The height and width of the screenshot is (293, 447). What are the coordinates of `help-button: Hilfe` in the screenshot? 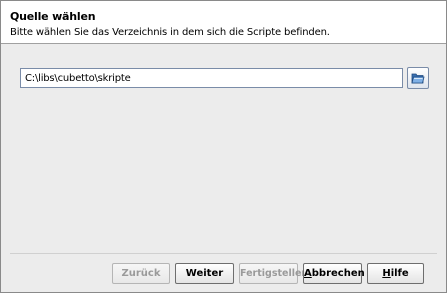 It's located at (395, 273).